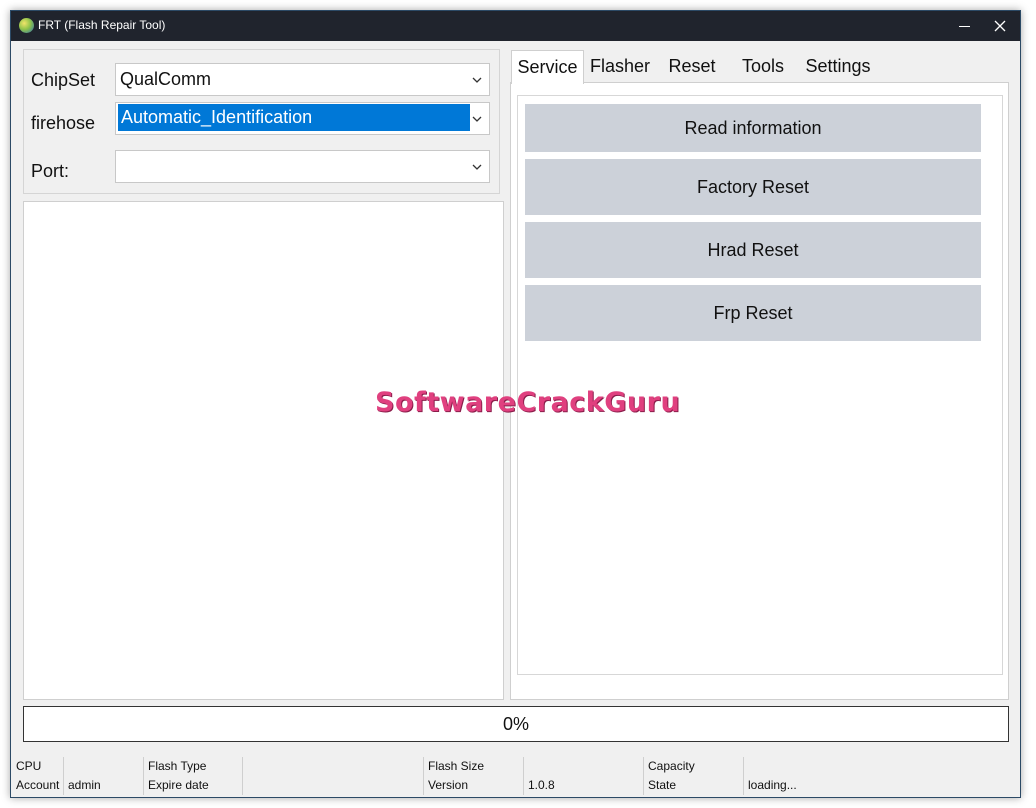 This screenshot has width=1036, height=808. I want to click on watermark: SoftwareCrackGuru, so click(528, 402).